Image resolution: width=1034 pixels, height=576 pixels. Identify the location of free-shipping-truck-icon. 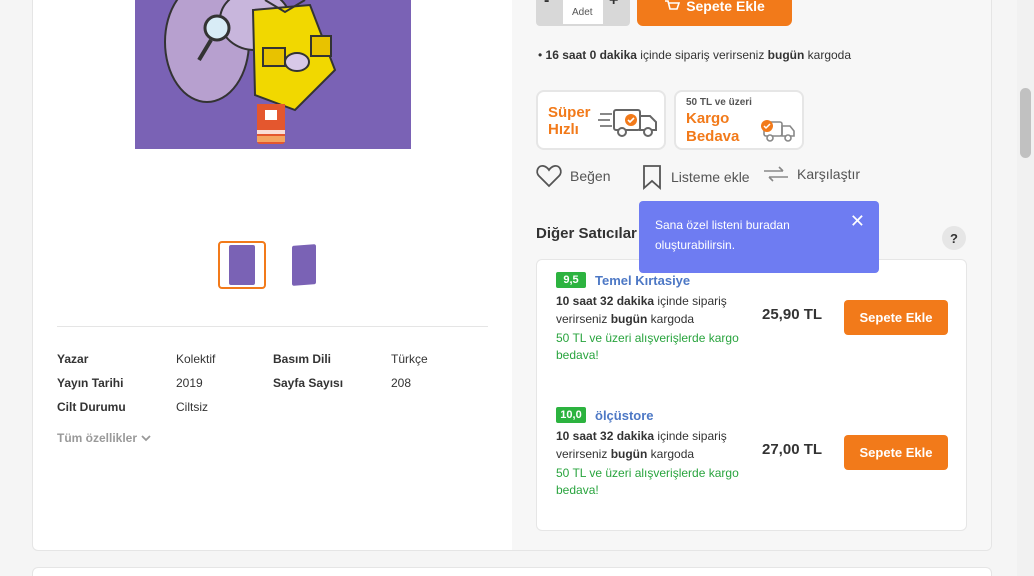
(778, 131).